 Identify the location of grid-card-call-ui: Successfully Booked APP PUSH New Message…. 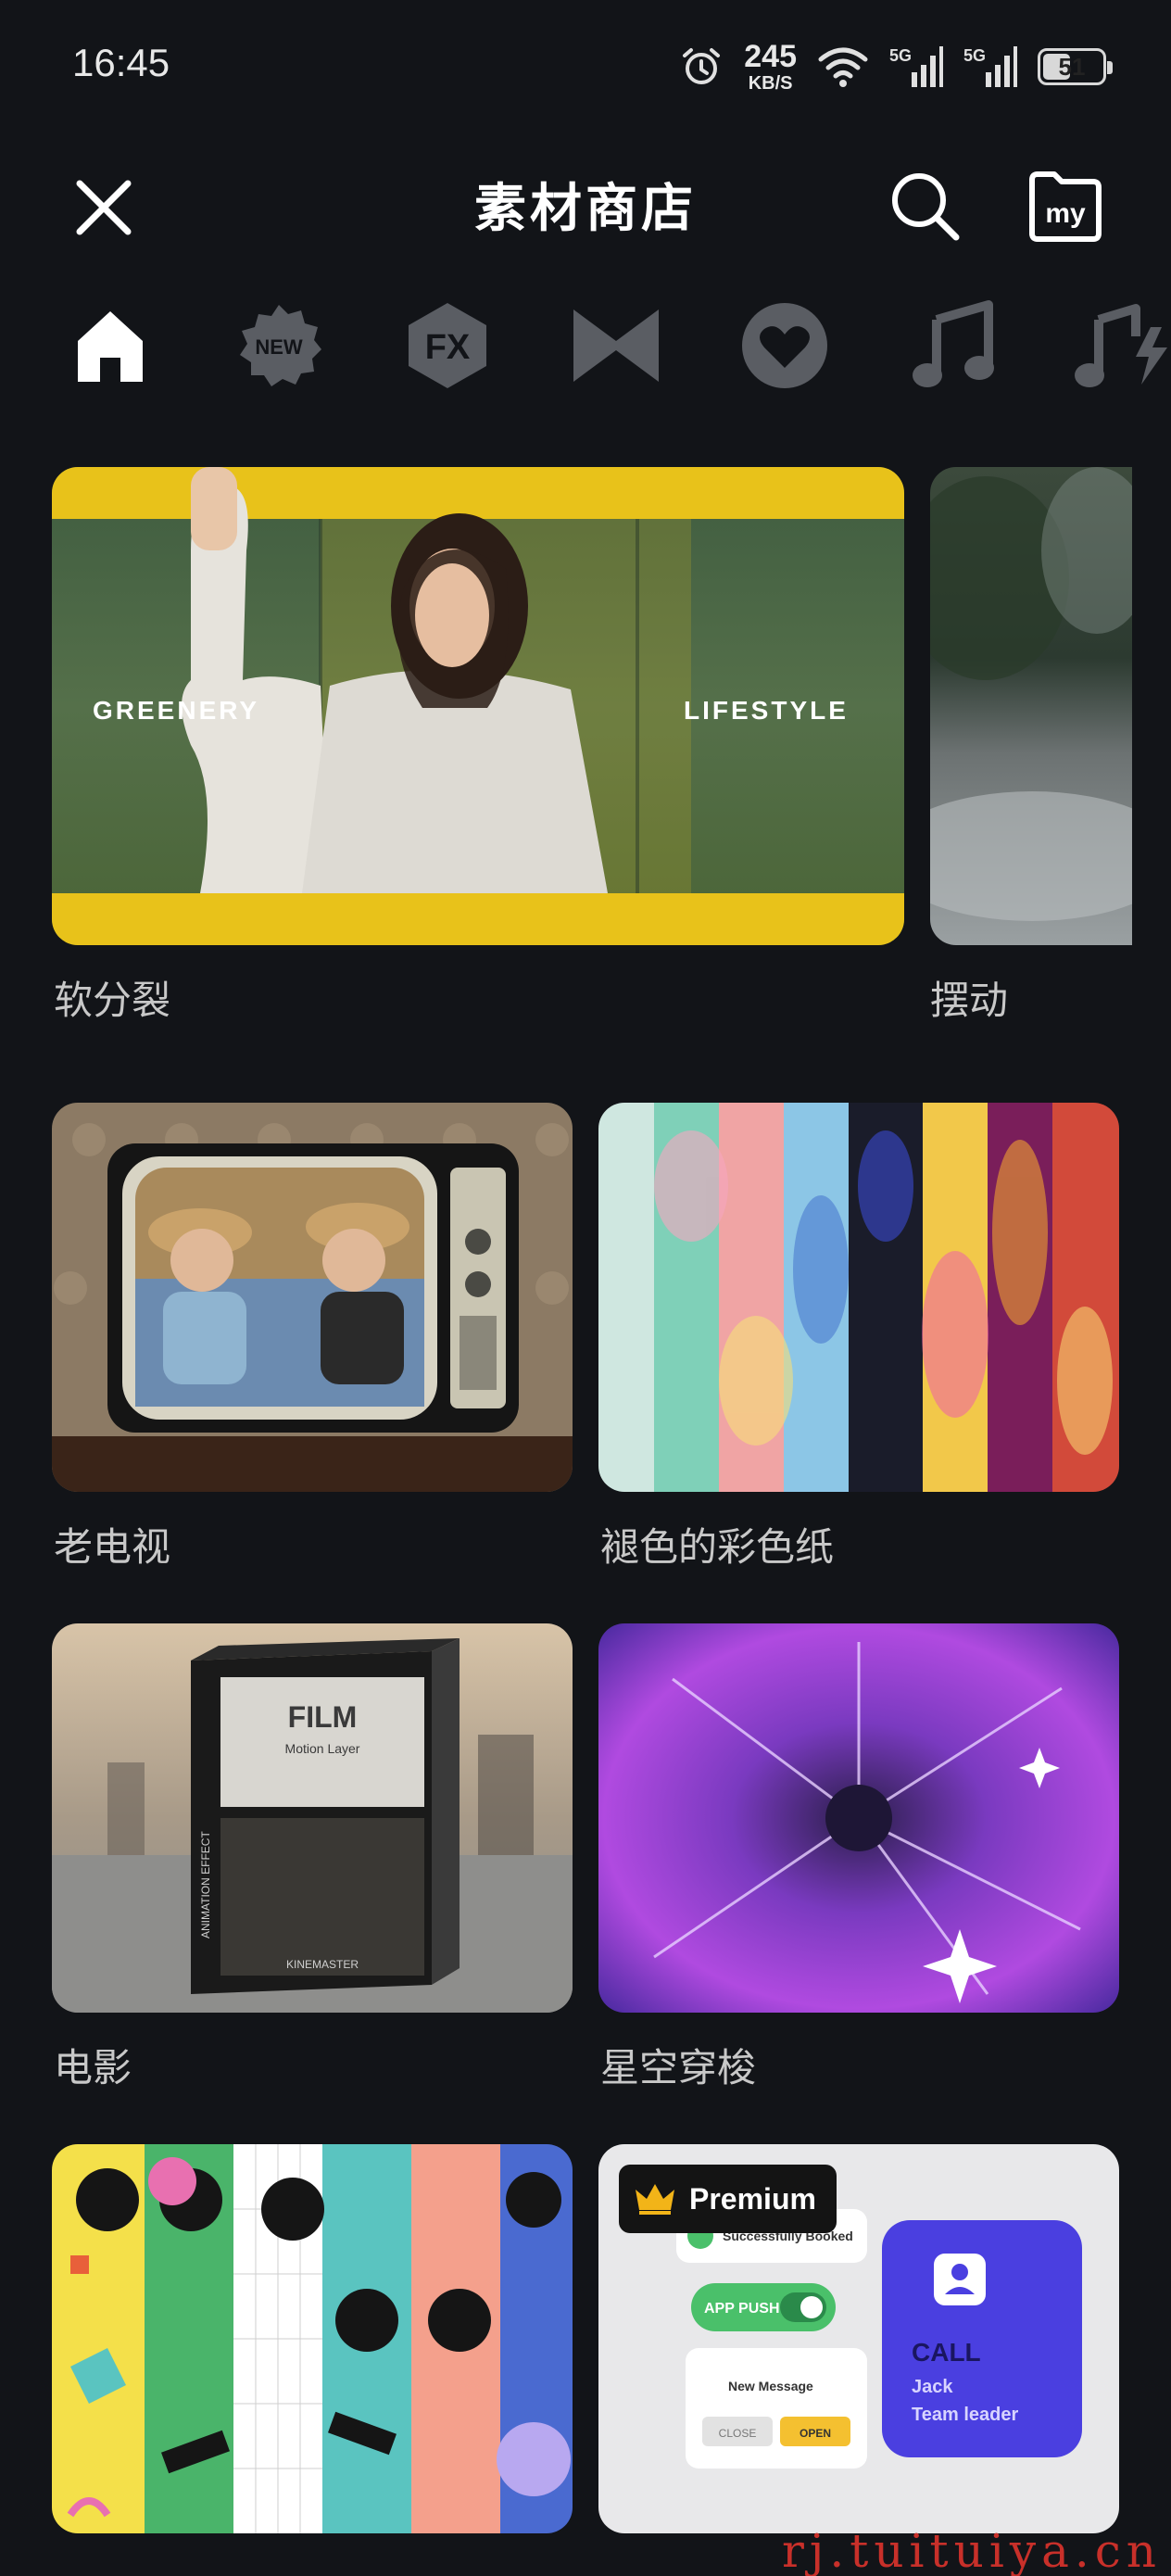
(859, 2338).